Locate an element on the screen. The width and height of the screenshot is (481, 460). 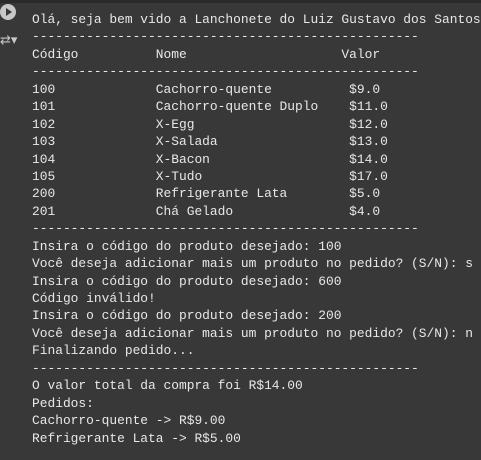
cell-top-border is located at coordinates (240, 1).